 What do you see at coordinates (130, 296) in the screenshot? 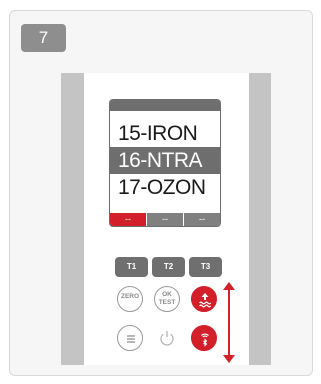
I see `zero-button-label: ZERO` at bounding box center [130, 296].